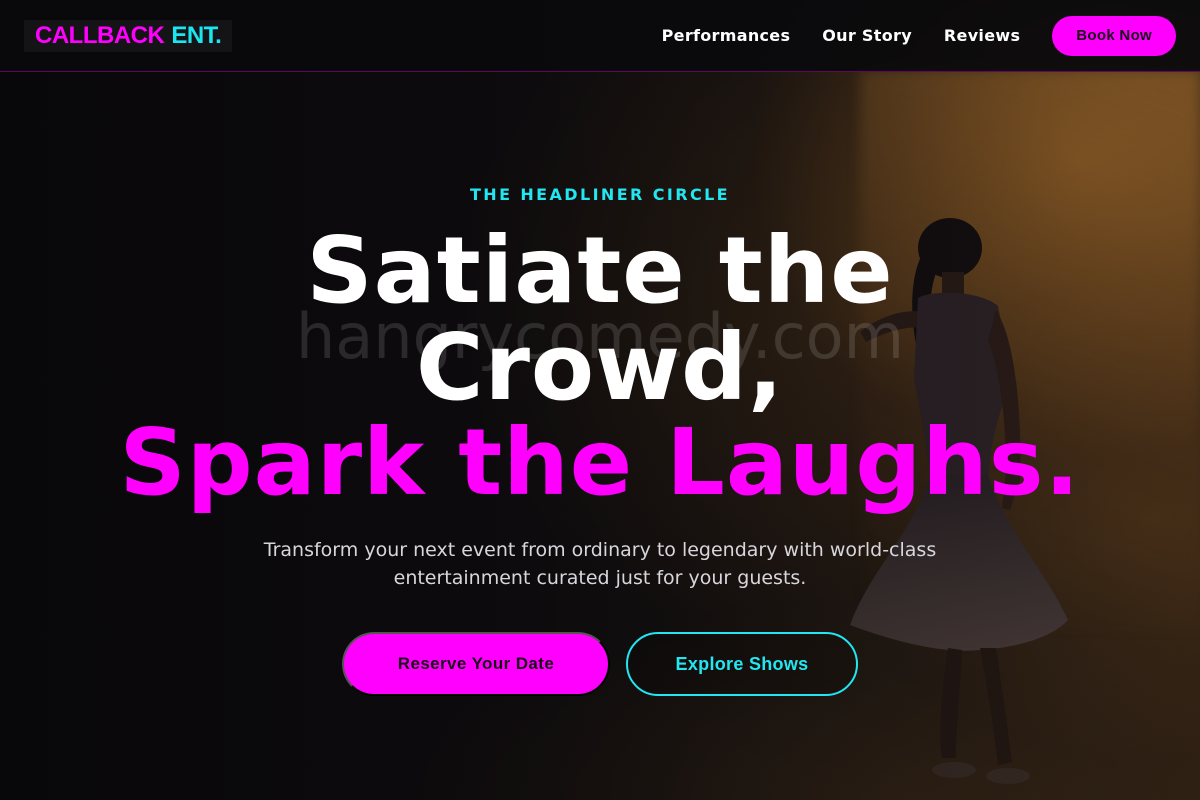 Image resolution: width=1200 pixels, height=800 pixels. Describe the element at coordinates (100, 35) in the screenshot. I see `brand-logo-text-primary: CALLBACK` at that location.